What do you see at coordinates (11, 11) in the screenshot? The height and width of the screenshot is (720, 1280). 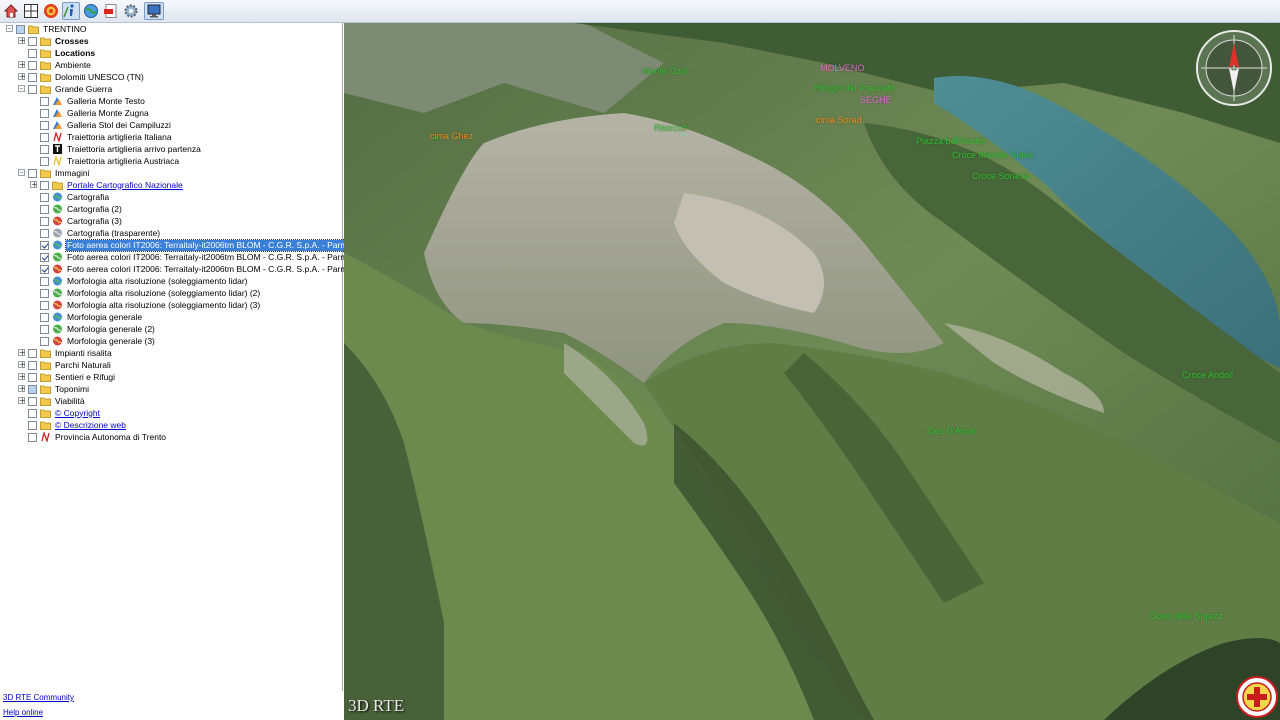 I see `home-button` at bounding box center [11, 11].